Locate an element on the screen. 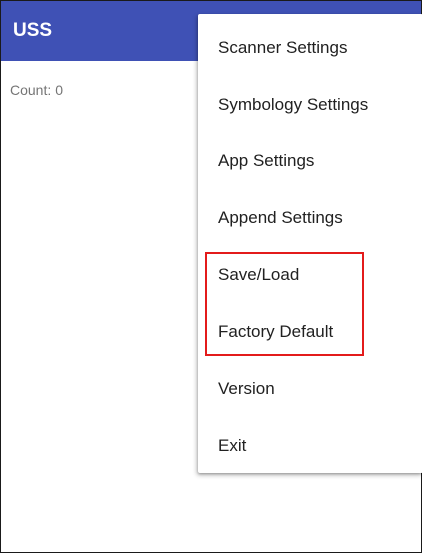 This screenshot has height=553, width=422. count-display: Count: 0 is located at coordinates (36, 90).